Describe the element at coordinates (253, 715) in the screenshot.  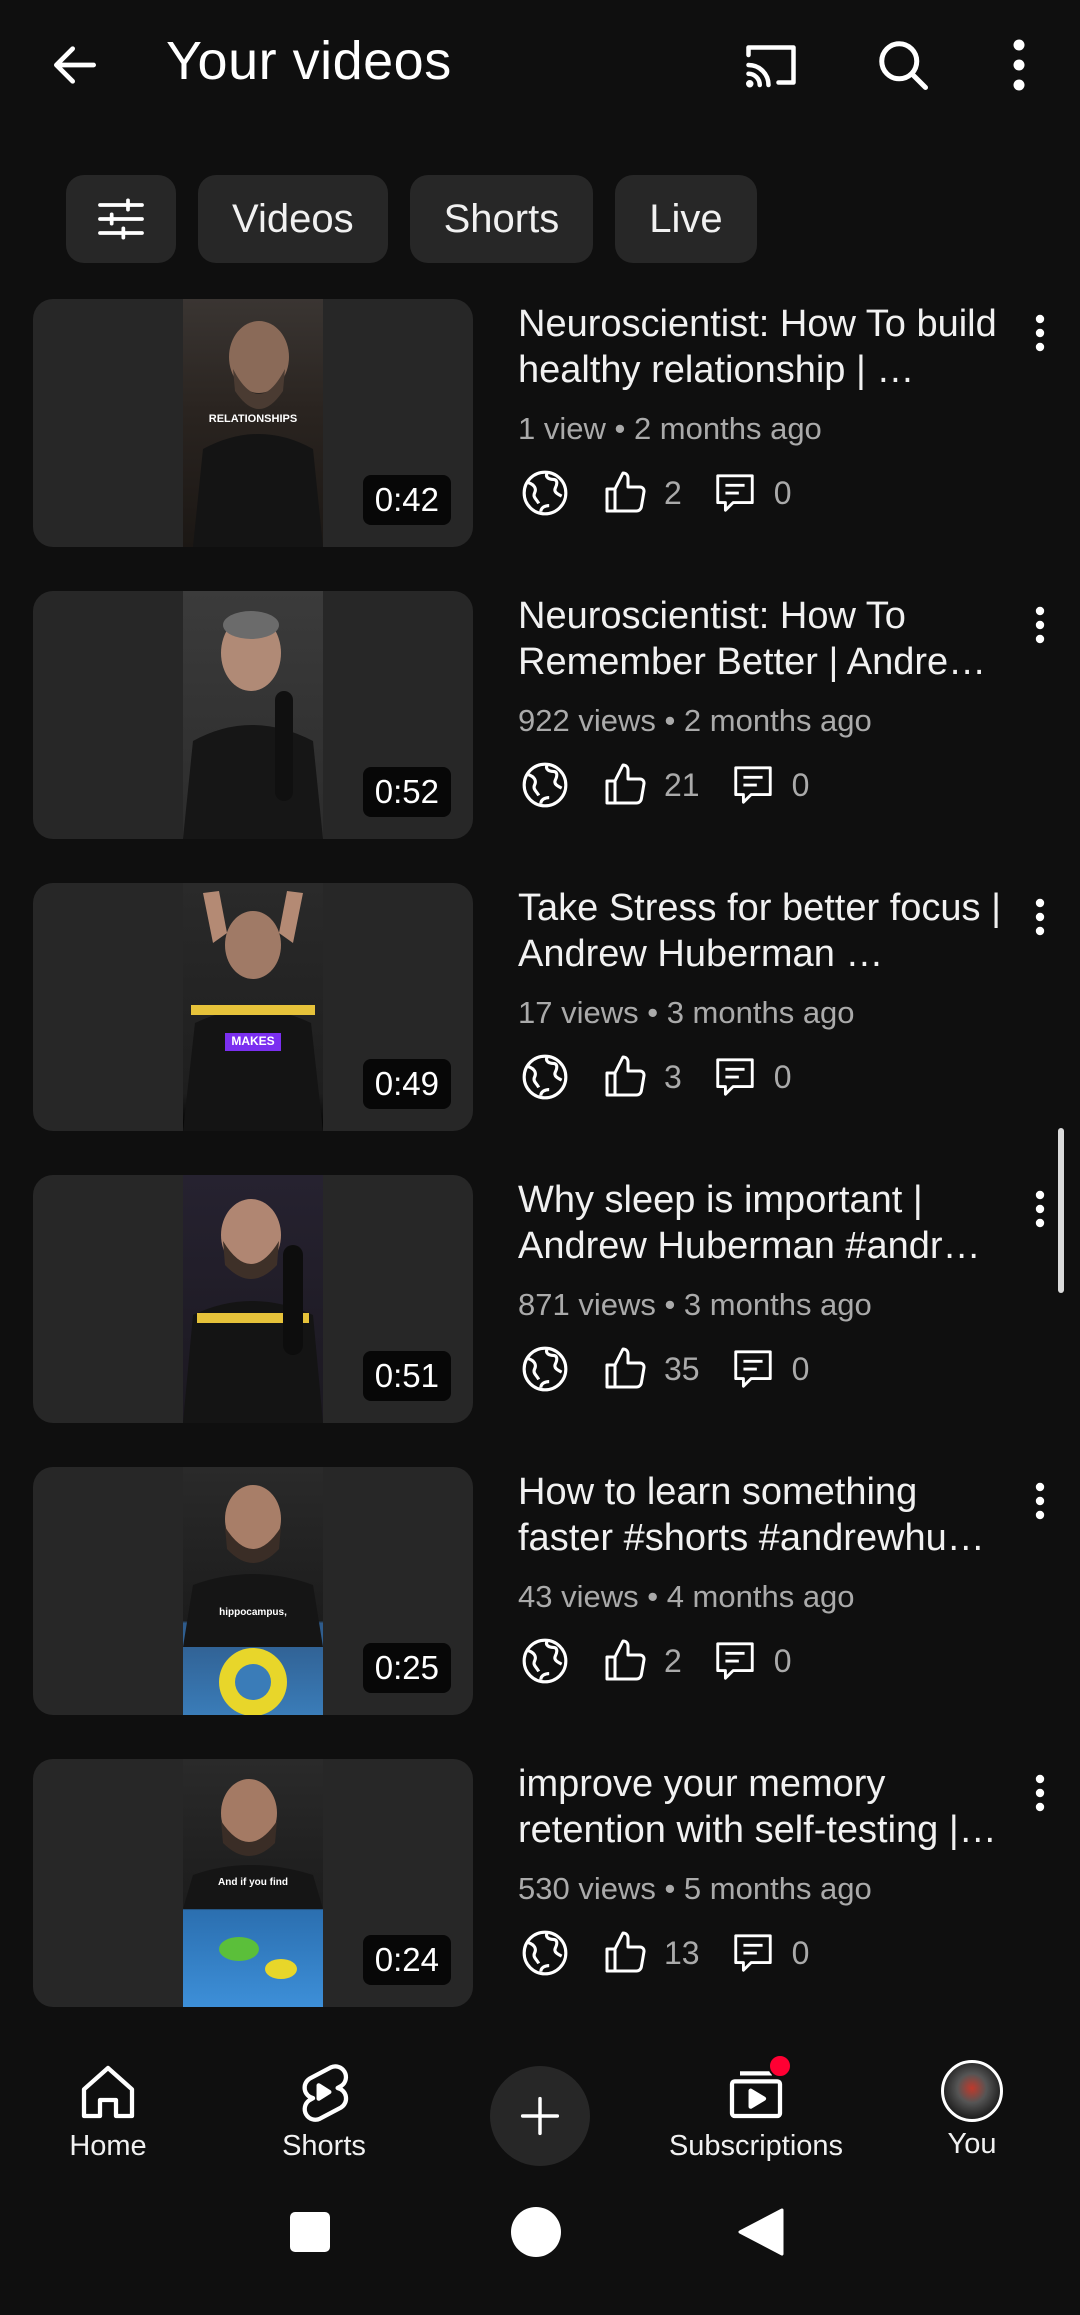
I see `video-thumbnail: 0:52` at that location.